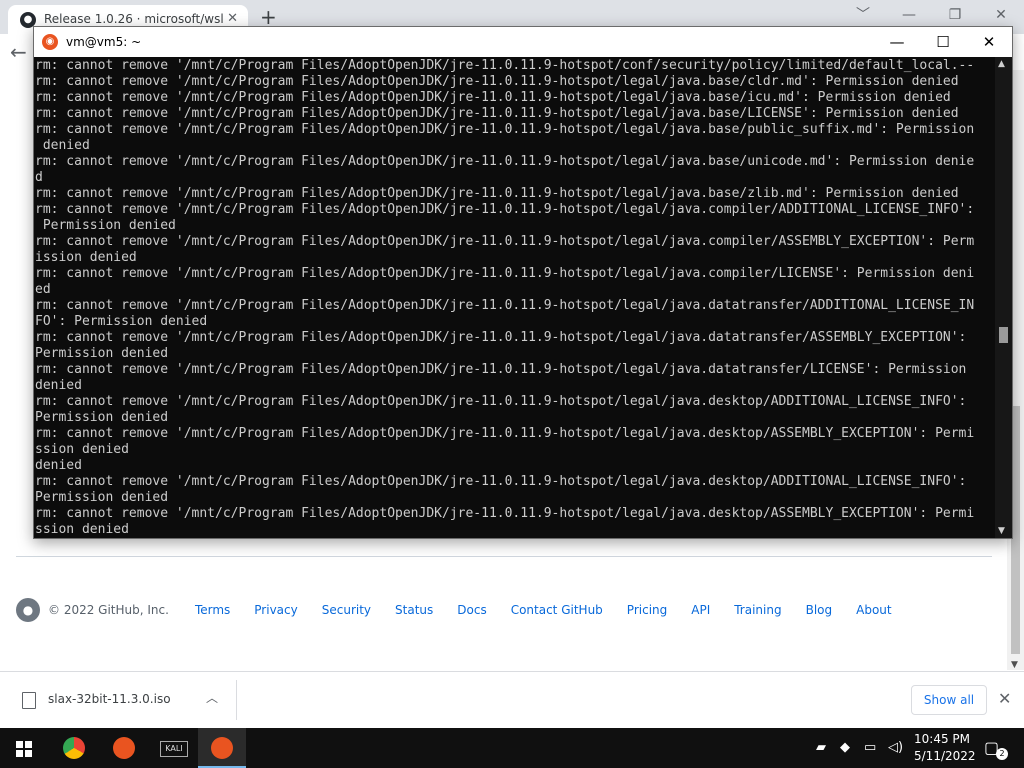 The height and width of the screenshot is (768, 1024). What do you see at coordinates (24, 748) in the screenshot?
I see `start-button` at bounding box center [24, 748].